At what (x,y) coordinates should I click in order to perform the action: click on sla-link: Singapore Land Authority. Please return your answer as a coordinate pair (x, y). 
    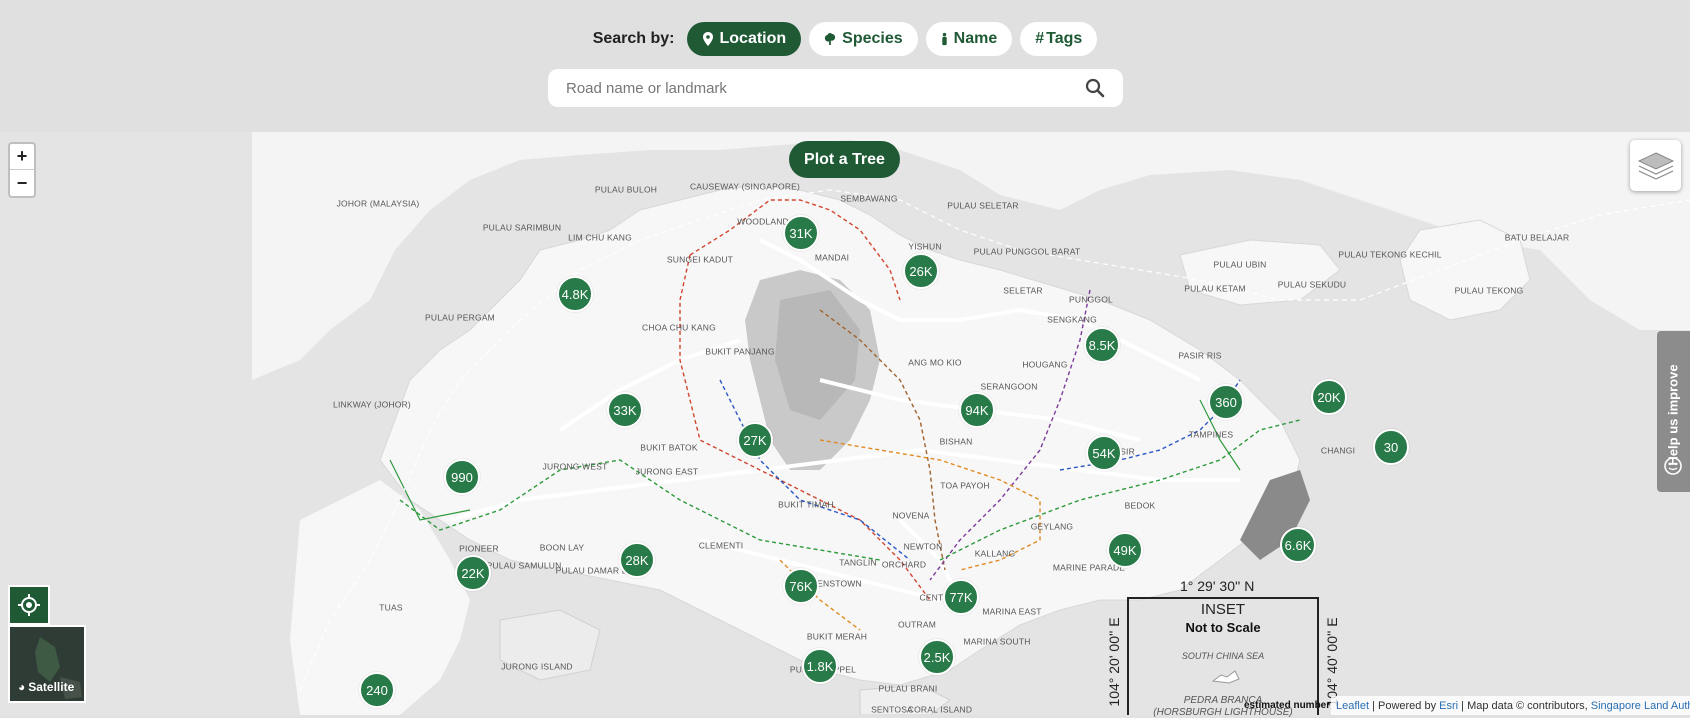
    Looking at the image, I should click on (1640, 706).